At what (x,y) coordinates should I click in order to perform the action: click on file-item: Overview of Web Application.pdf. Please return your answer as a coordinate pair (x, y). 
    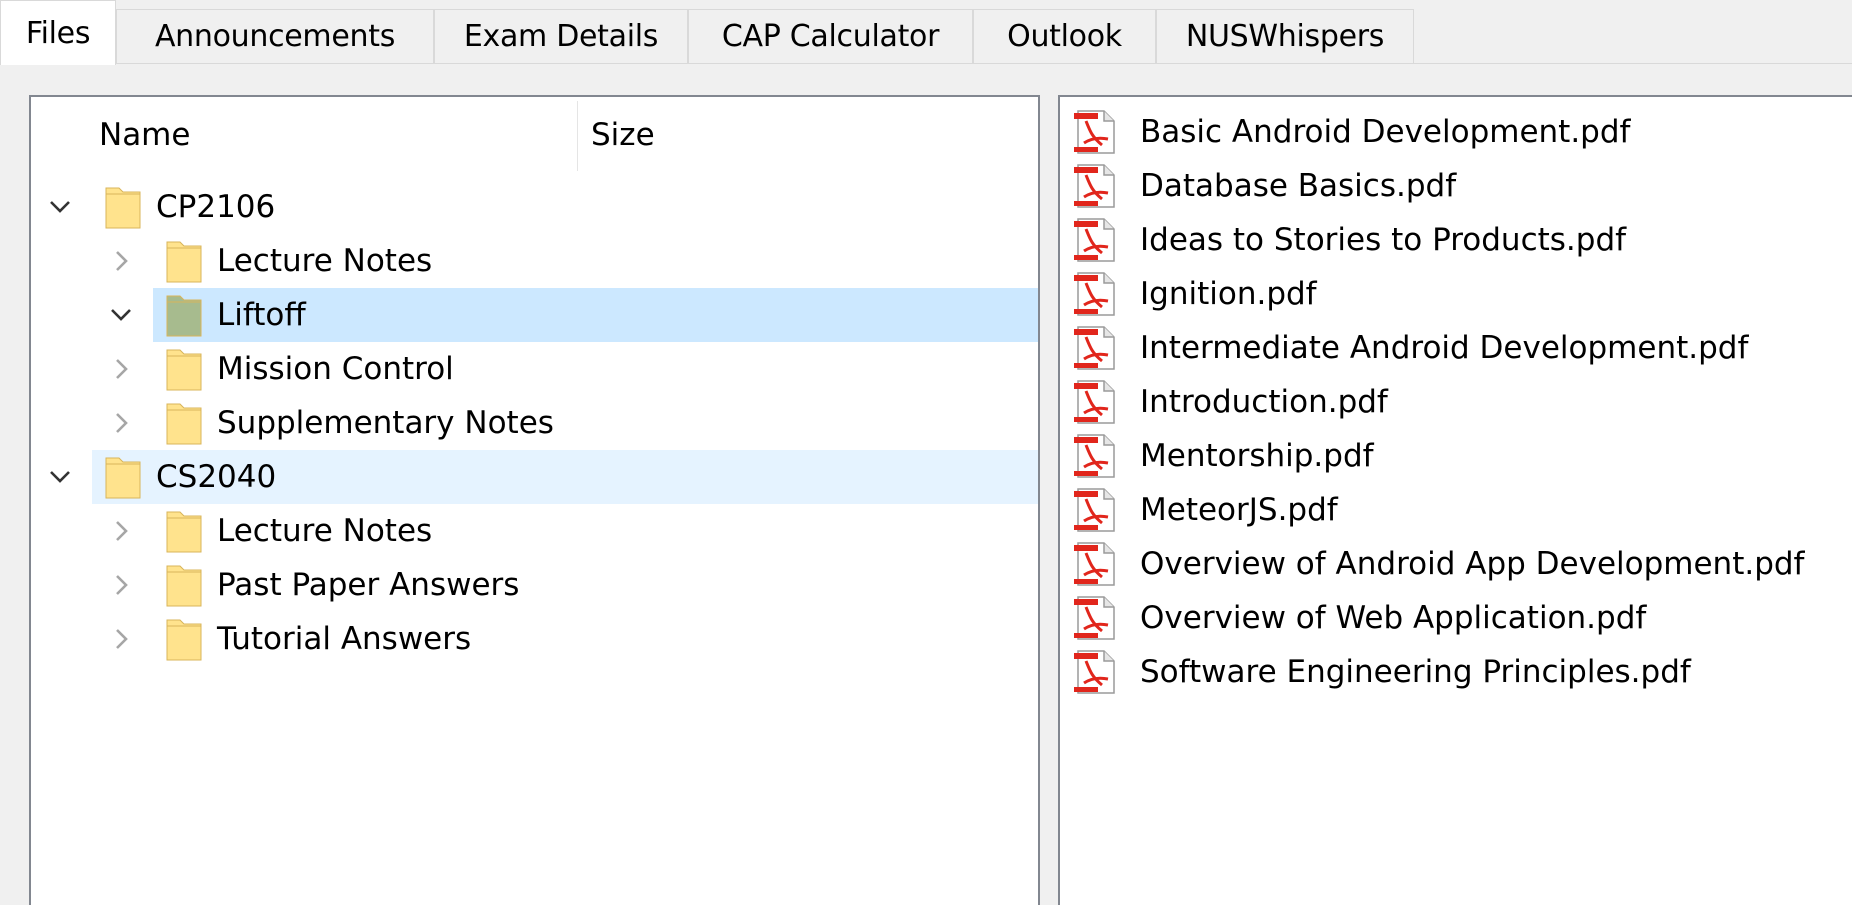
    Looking at the image, I should click on (1456, 618).